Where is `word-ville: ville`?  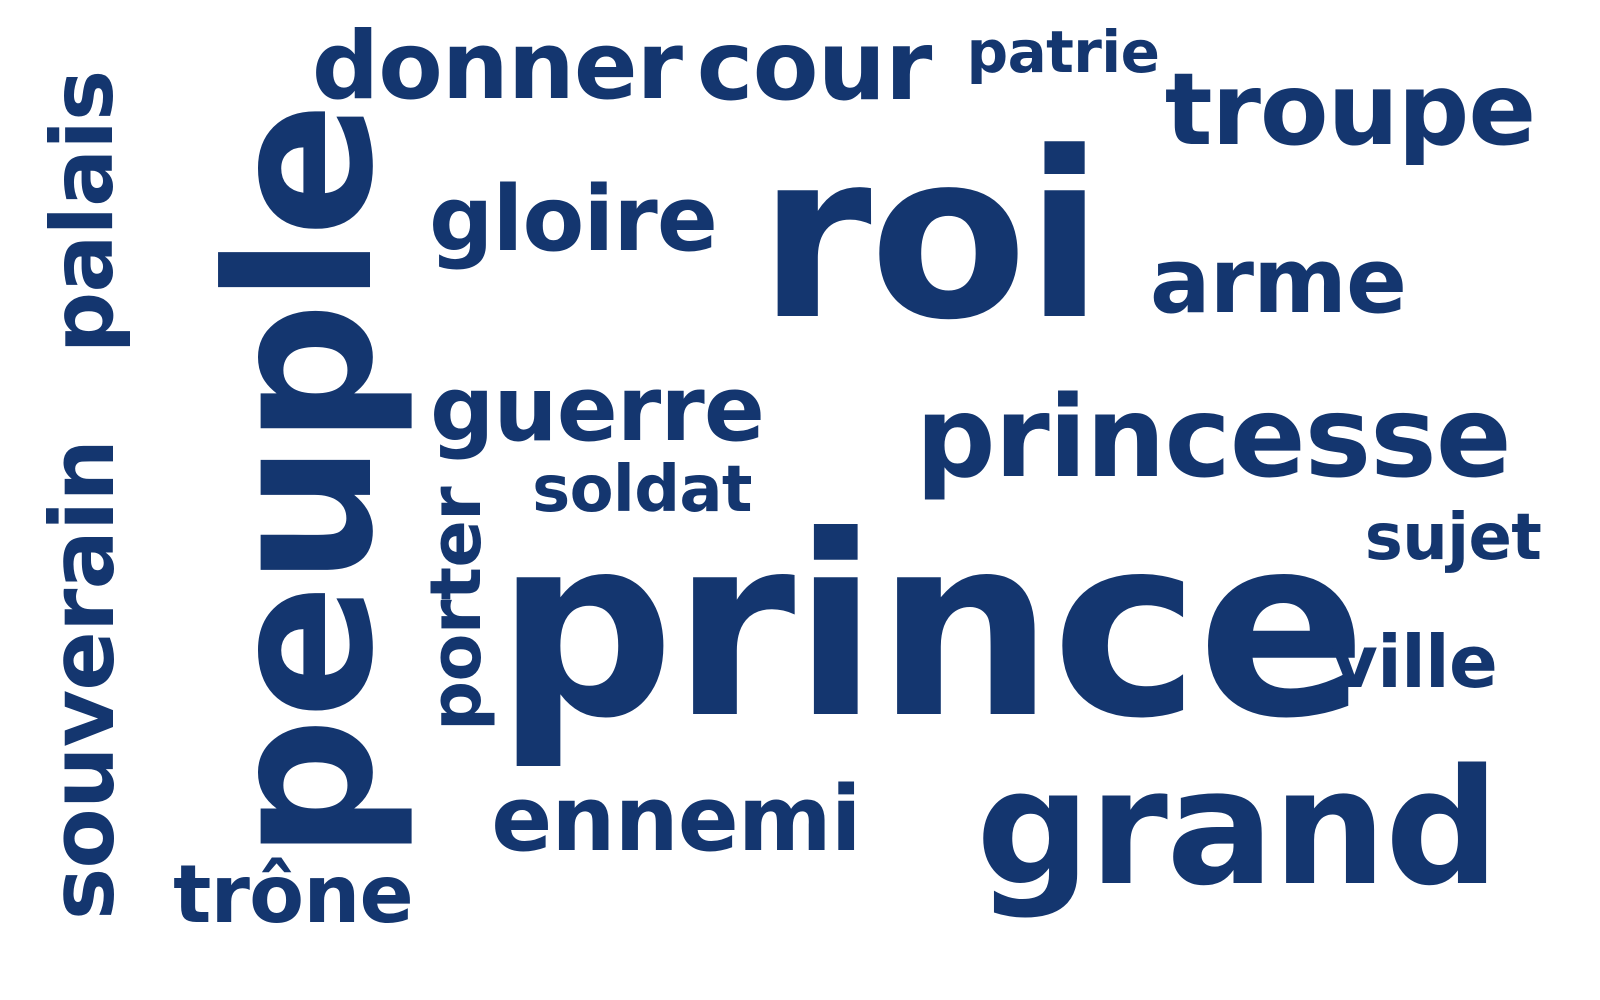 word-ville: ville is located at coordinates (1414, 662).